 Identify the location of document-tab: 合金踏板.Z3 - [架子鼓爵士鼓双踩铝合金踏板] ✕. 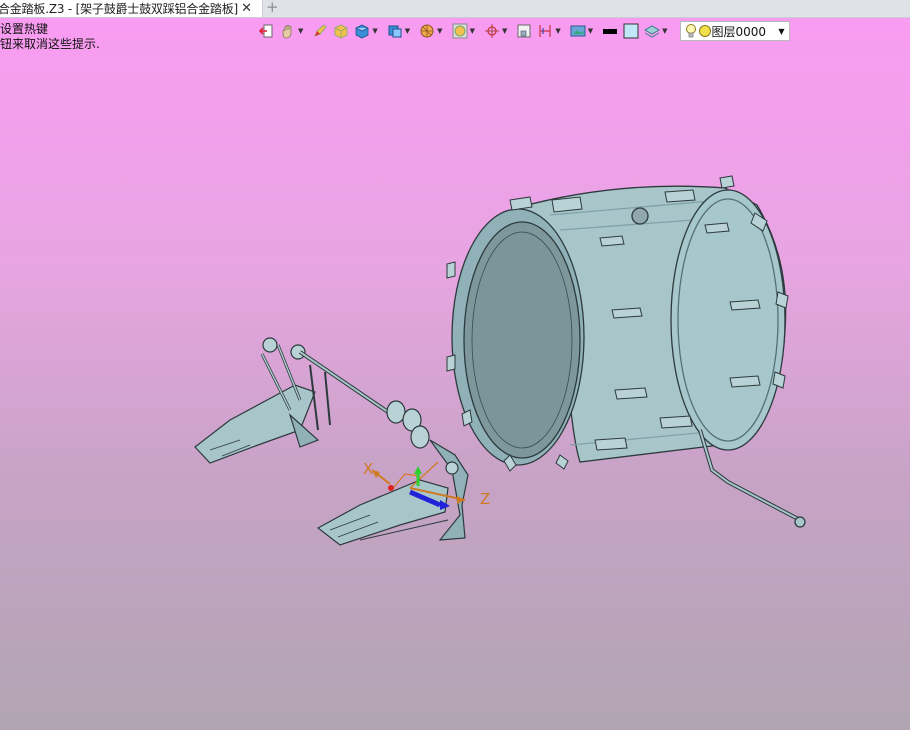
(131, 8).